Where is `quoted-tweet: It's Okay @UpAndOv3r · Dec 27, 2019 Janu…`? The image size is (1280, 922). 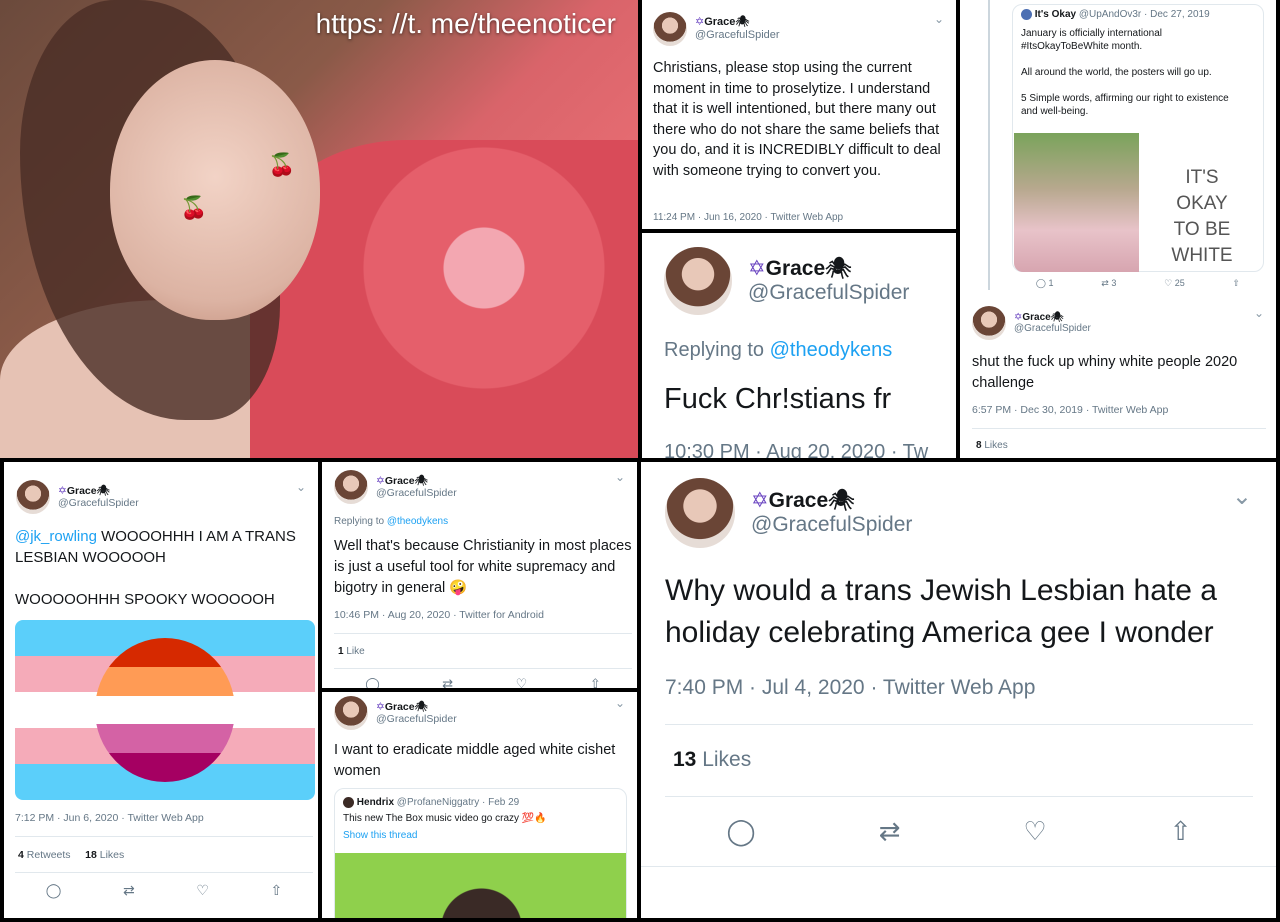
quoted-tweet: It's Okay @UpAndOv3r · Dec 27, 2019 Janu… is located at coordinates (1138, 138).